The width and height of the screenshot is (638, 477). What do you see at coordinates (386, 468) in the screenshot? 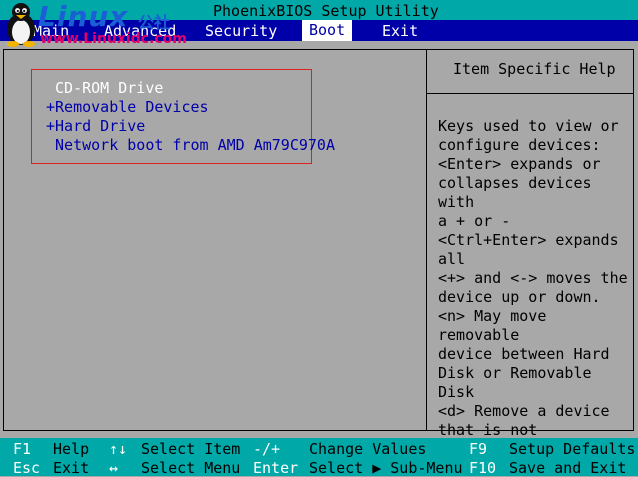
I see `key-enter-desc: Select ▶ Sub-Menu` at bounding box center [386, 468].